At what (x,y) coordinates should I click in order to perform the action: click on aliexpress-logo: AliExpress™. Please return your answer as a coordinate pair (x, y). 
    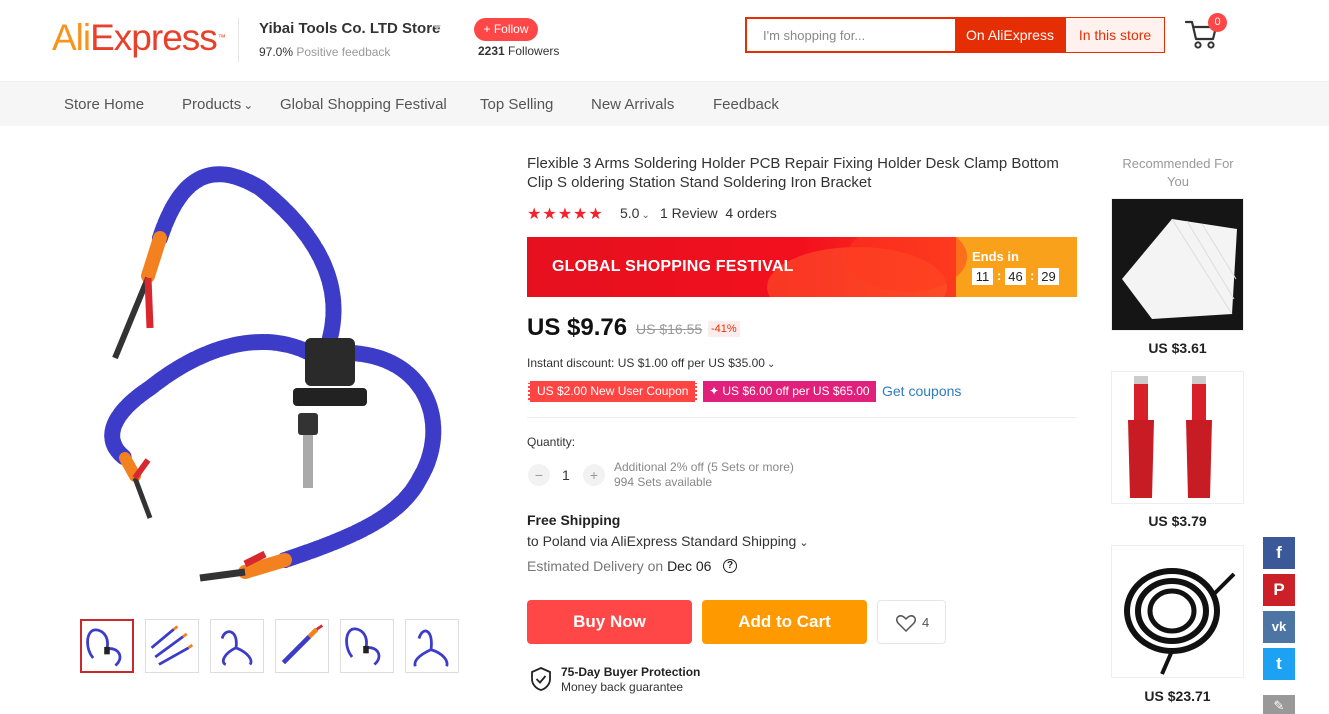
    Looking at the image, I should click on (139, 38).